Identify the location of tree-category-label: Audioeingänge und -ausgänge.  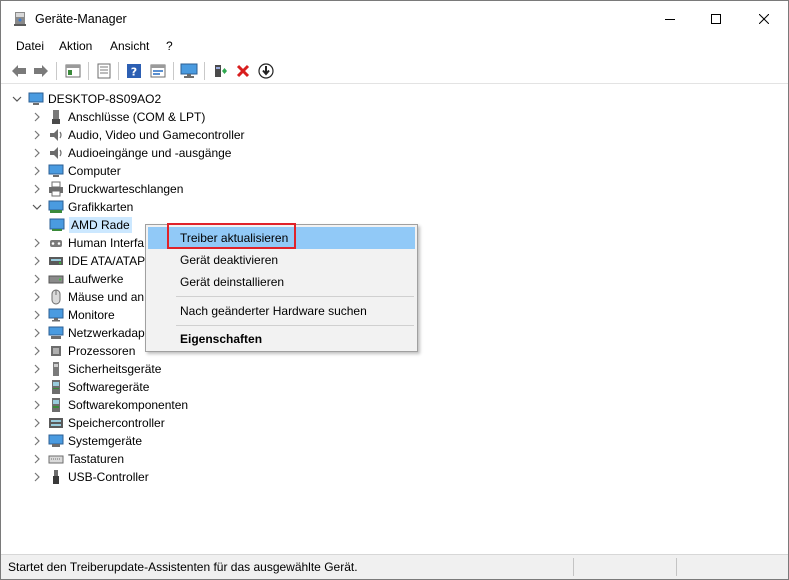
(150, 153).